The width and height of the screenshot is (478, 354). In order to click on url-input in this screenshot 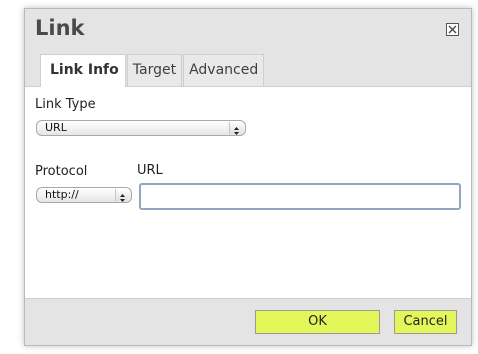, I will do `click(300, 196)`.